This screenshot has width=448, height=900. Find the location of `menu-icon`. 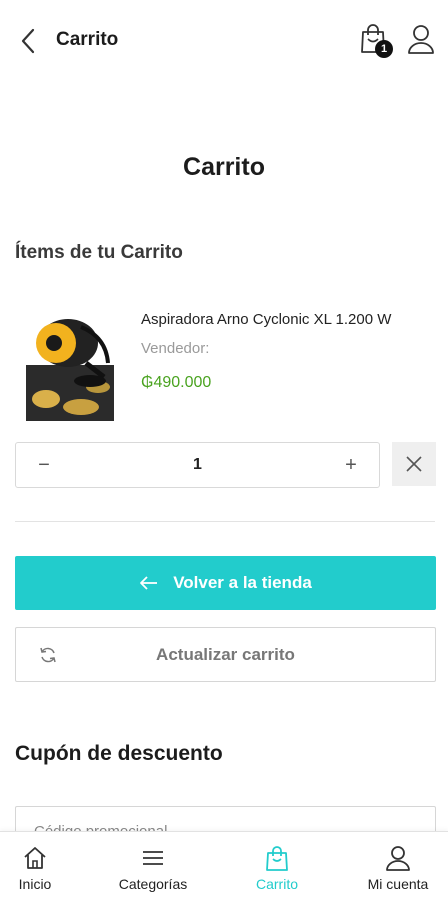

menu-icon is located at coordinates (153, 858).